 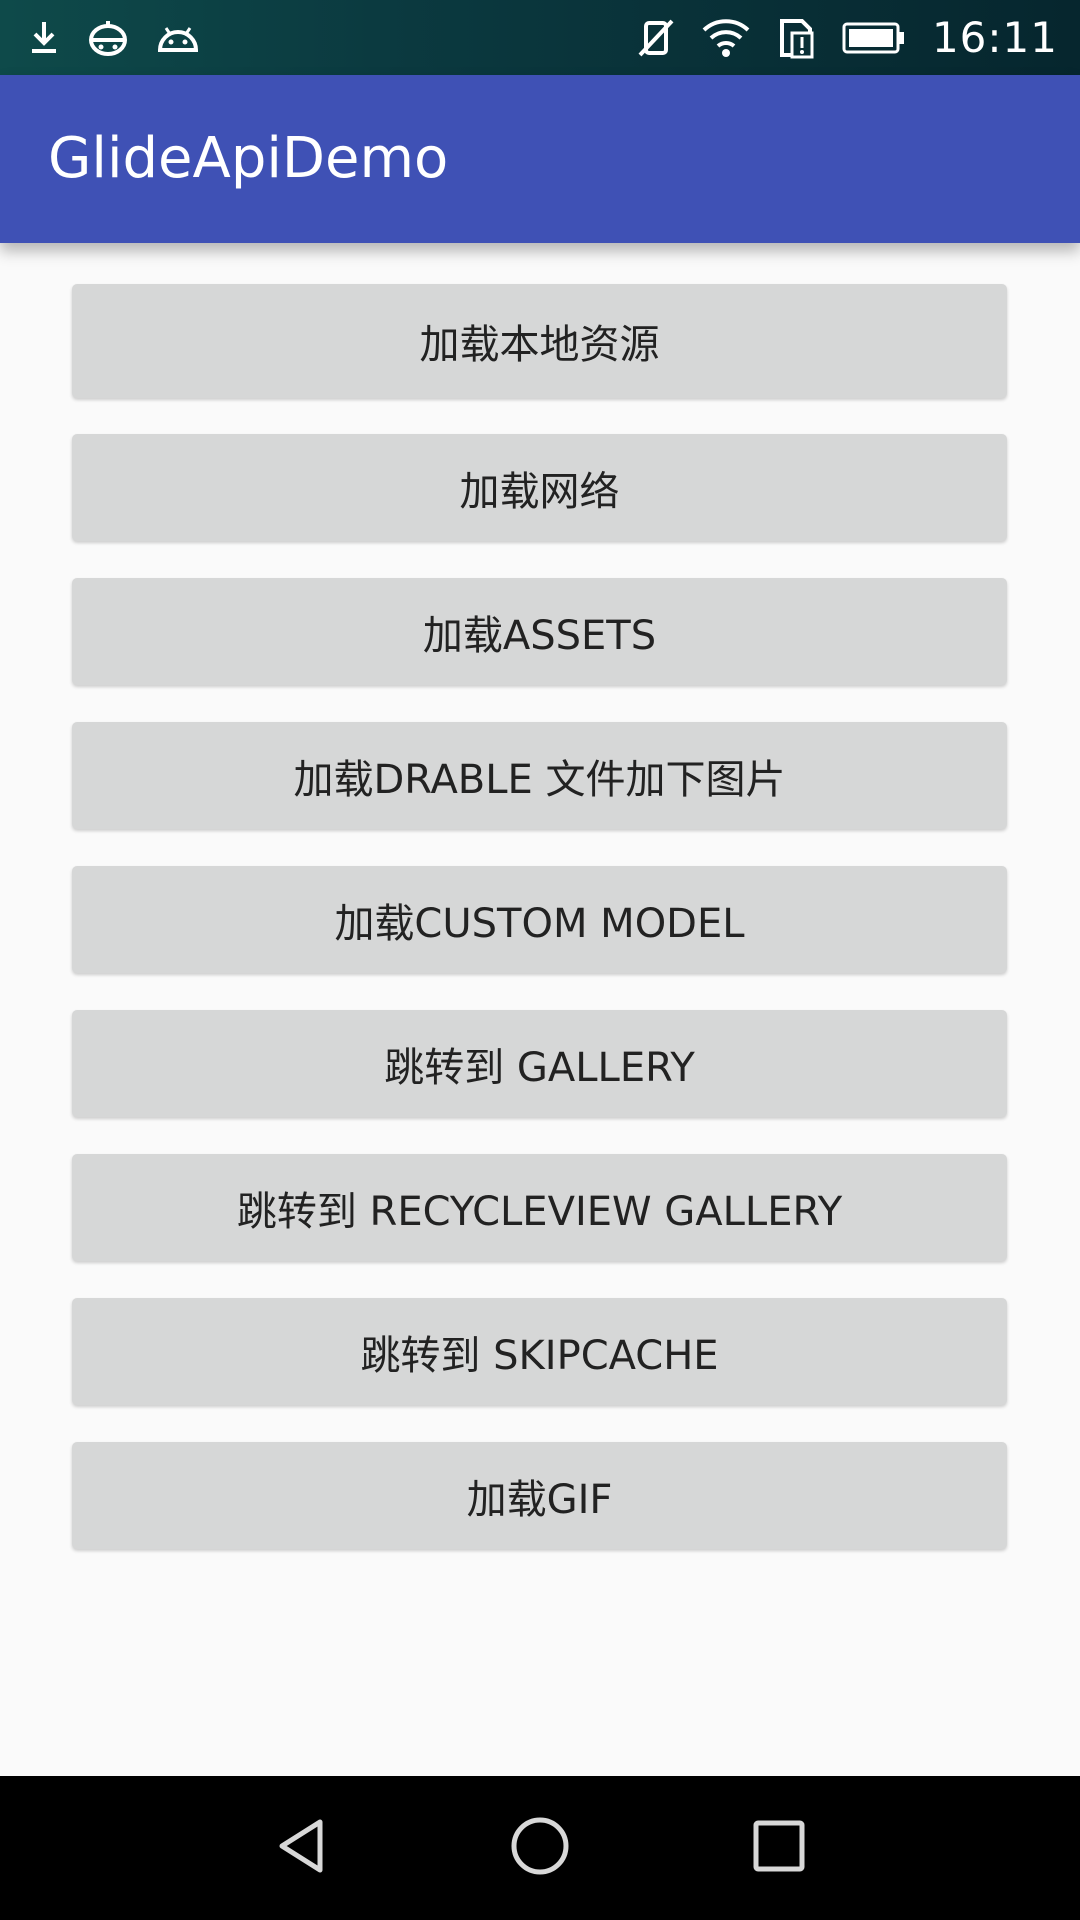 I want to click on wifi-icon, so click(x=726, y=38).